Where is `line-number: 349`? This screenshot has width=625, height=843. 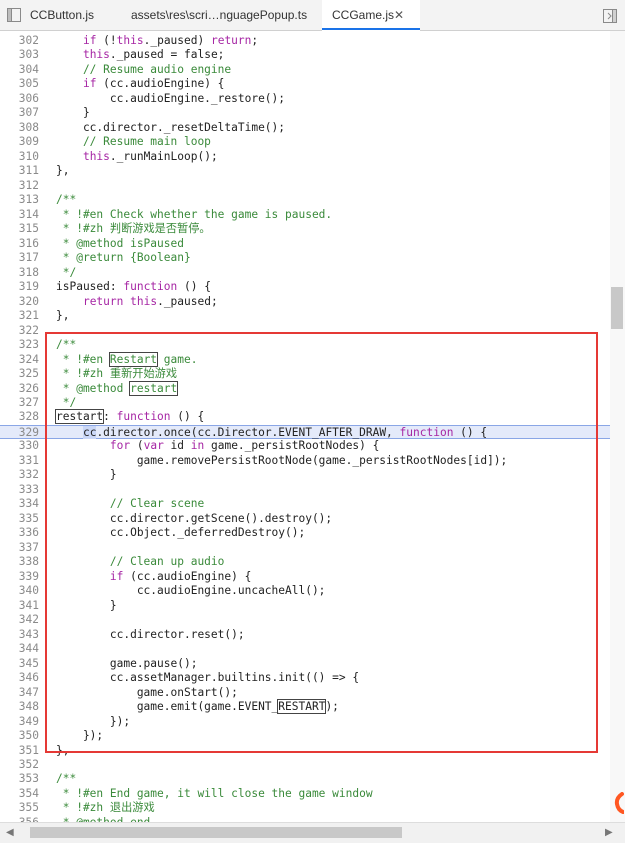 line-number: 349 is located at coordinates (28, 721).